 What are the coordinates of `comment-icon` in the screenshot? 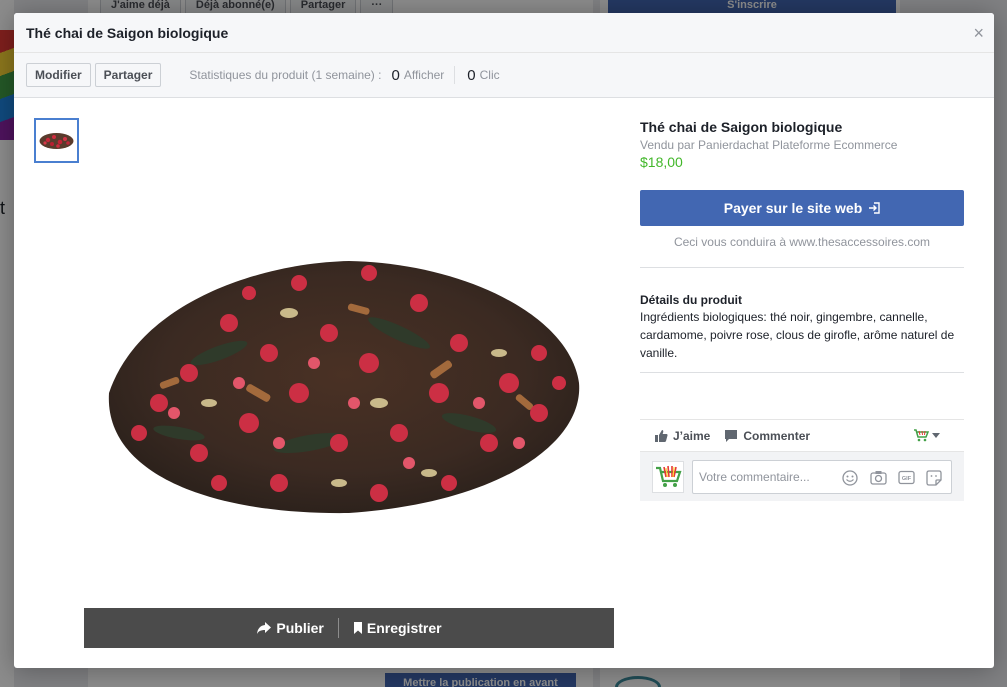 It's located at (731, 435).